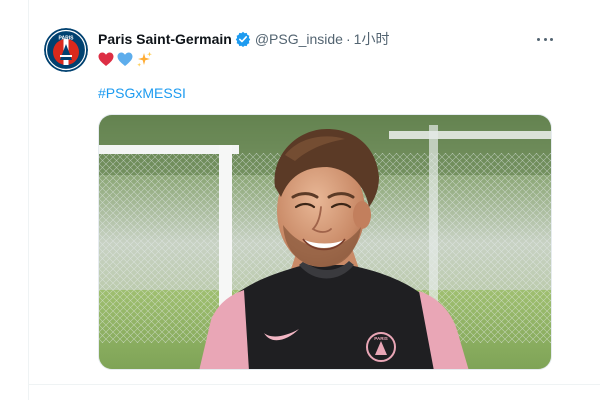 The height and width of the screenshot is (400, 600). Describe the element at coordinates (142, 93) in the screenshot. I see `hashtag-link: #PSGxMESSI` at that location.